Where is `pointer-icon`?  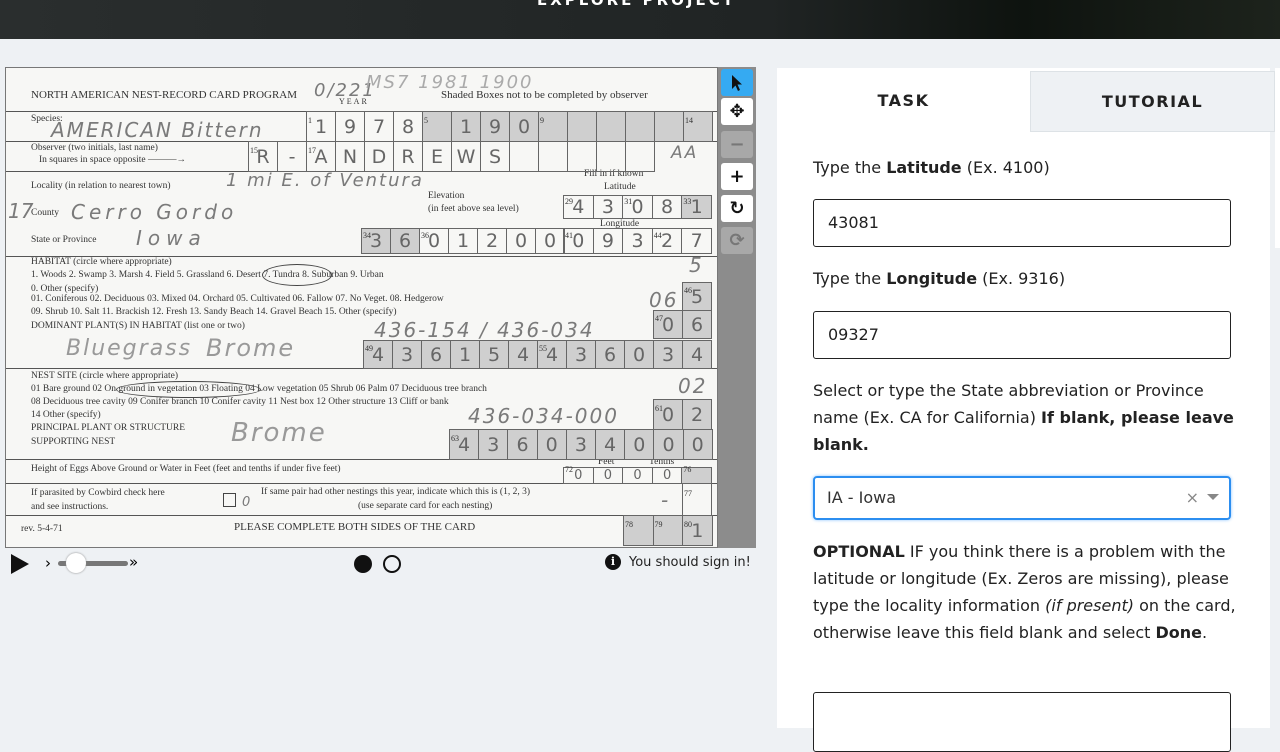 pointer-icon is located at coordinates (737, 82).